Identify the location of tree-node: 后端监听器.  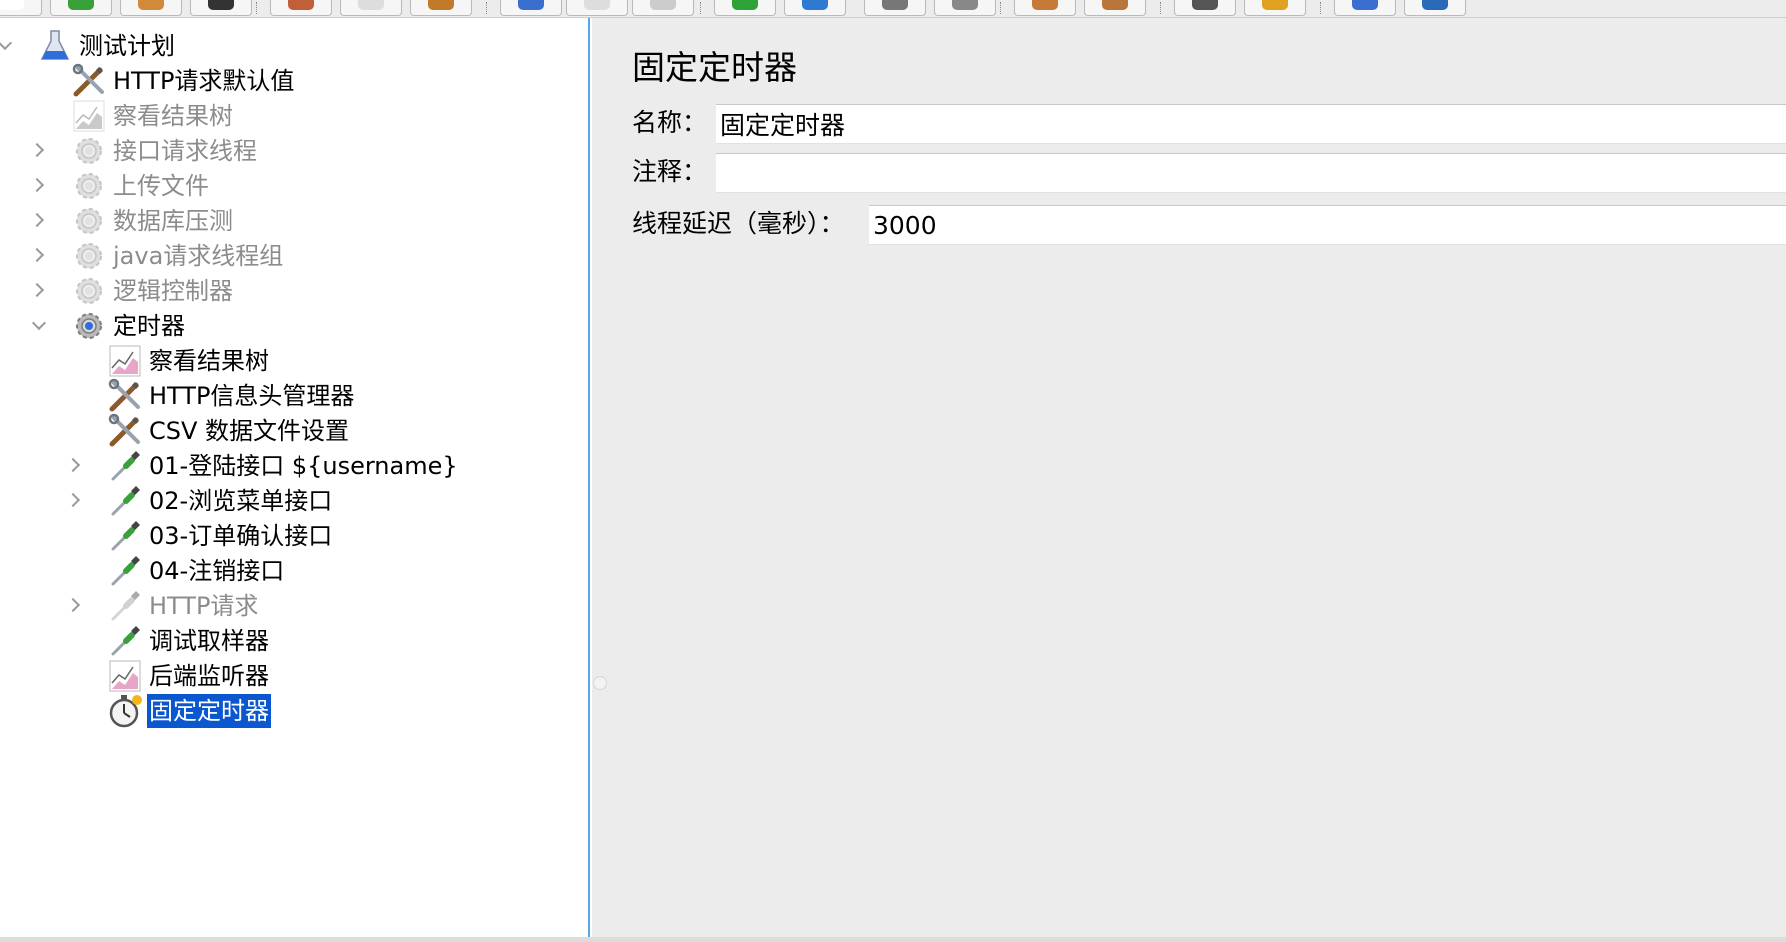
(135, 676).